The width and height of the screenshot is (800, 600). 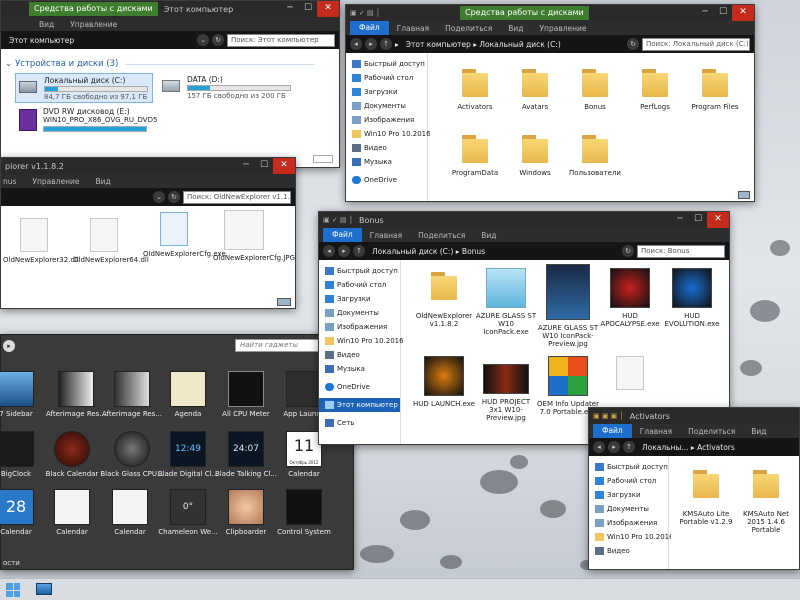 What do you see at coordinates (535, 88) in the screenshot?
I see `folder-item: Avatars` at bounding box center [535, 88].